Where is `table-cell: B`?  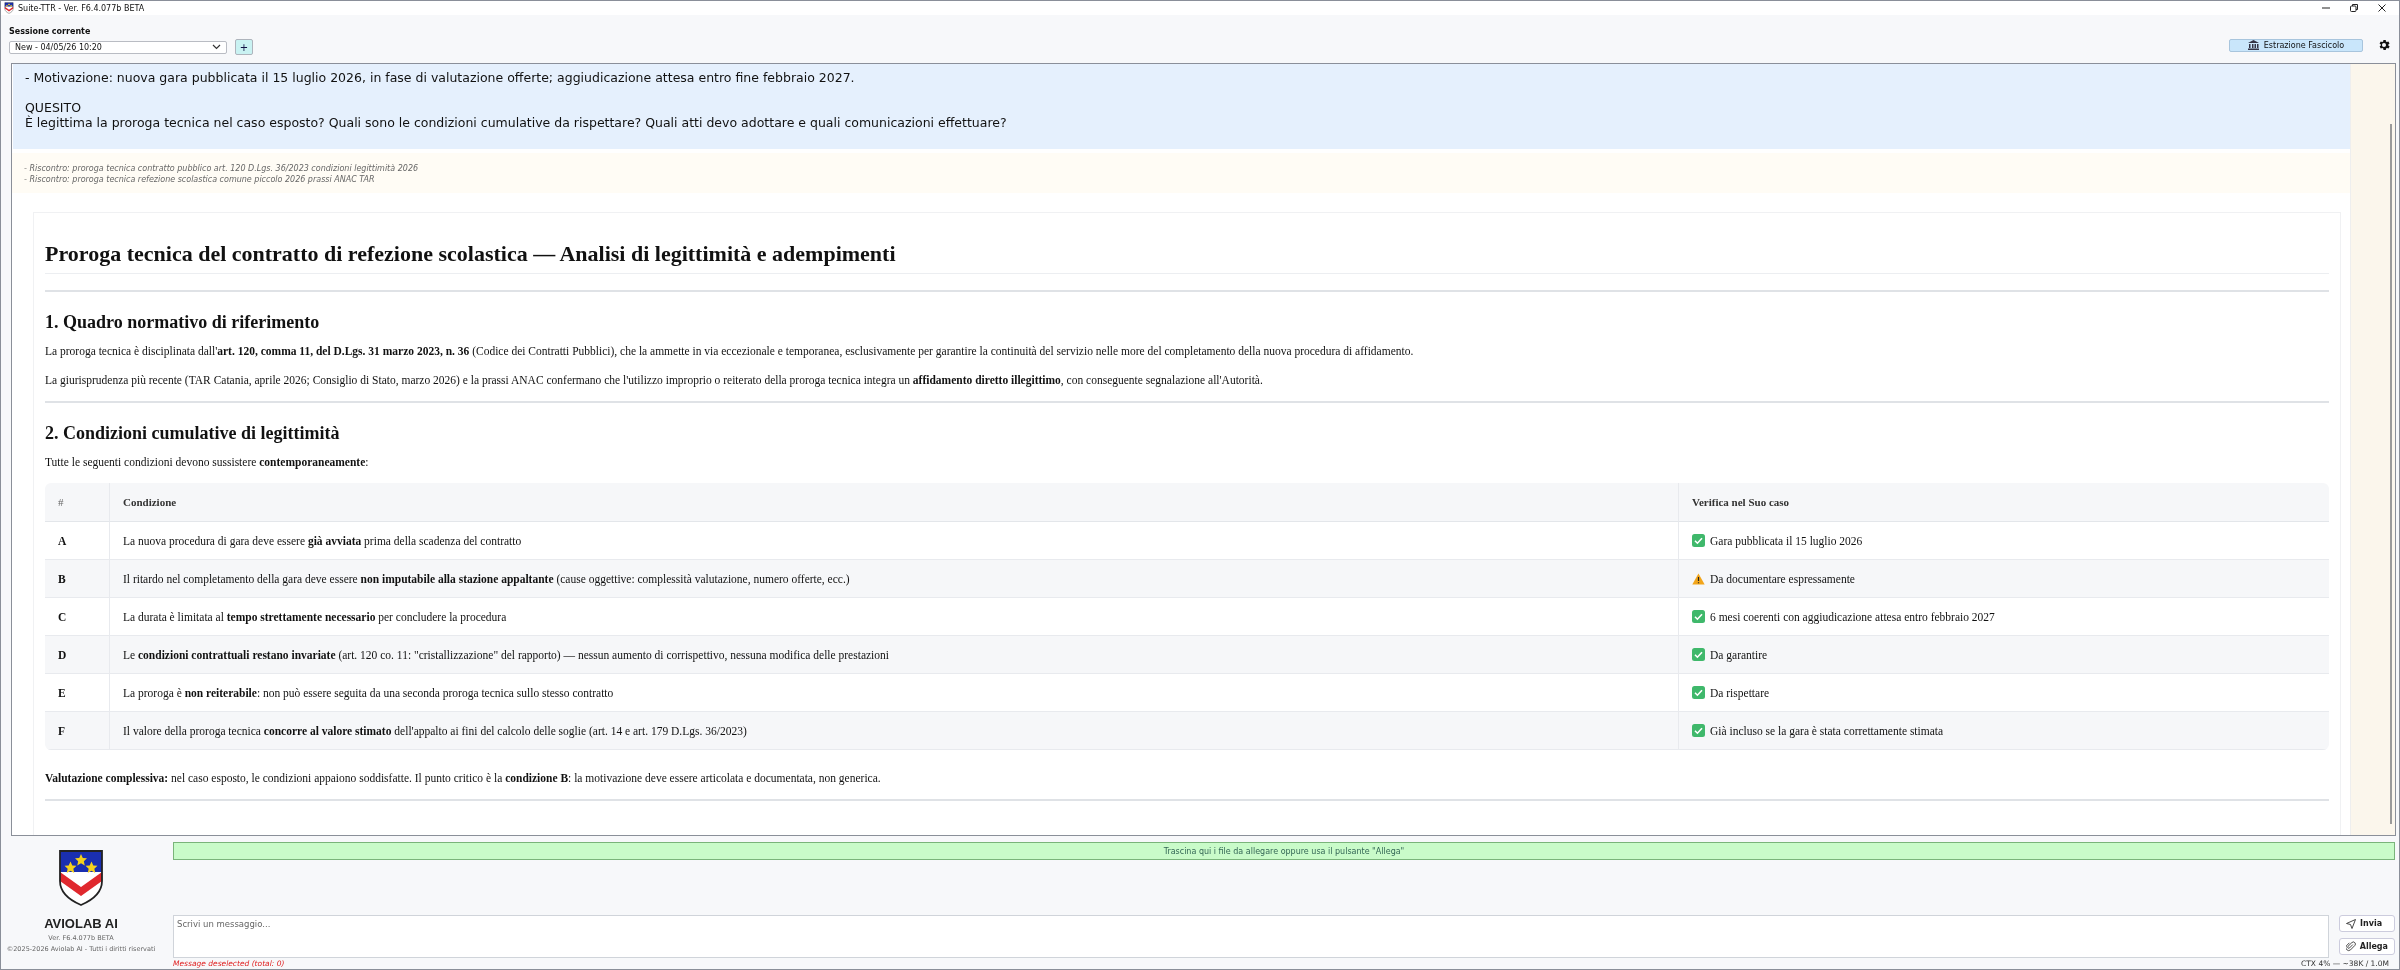 table-cell: B is located at coordinates (77, 579).